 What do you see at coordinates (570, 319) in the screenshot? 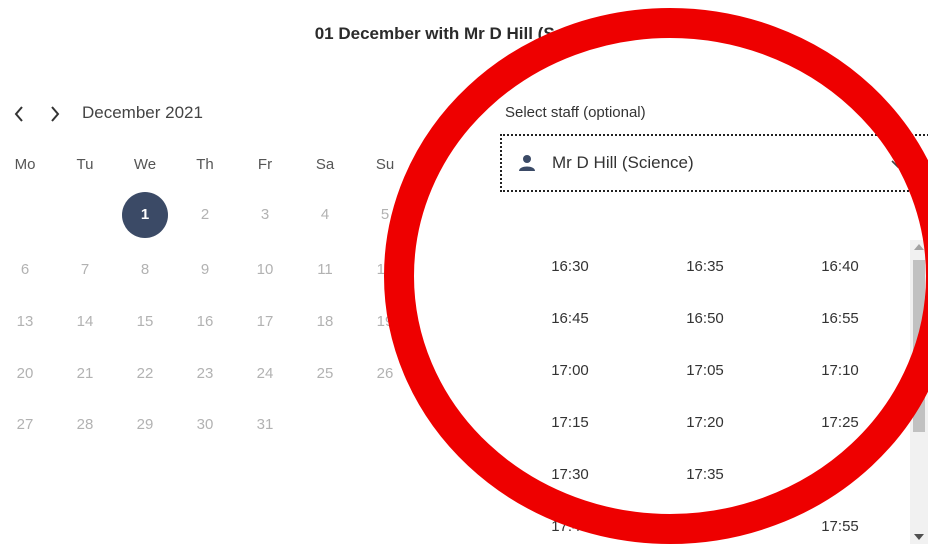
I see `time-slot-button: 16:45` at bounding box center [570, 319].